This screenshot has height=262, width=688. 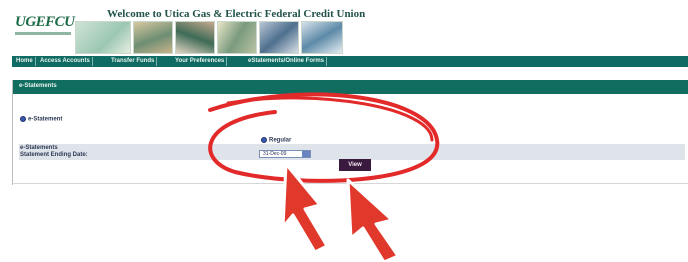 I want to click on estatement-radio, so click(x=23, y=119).